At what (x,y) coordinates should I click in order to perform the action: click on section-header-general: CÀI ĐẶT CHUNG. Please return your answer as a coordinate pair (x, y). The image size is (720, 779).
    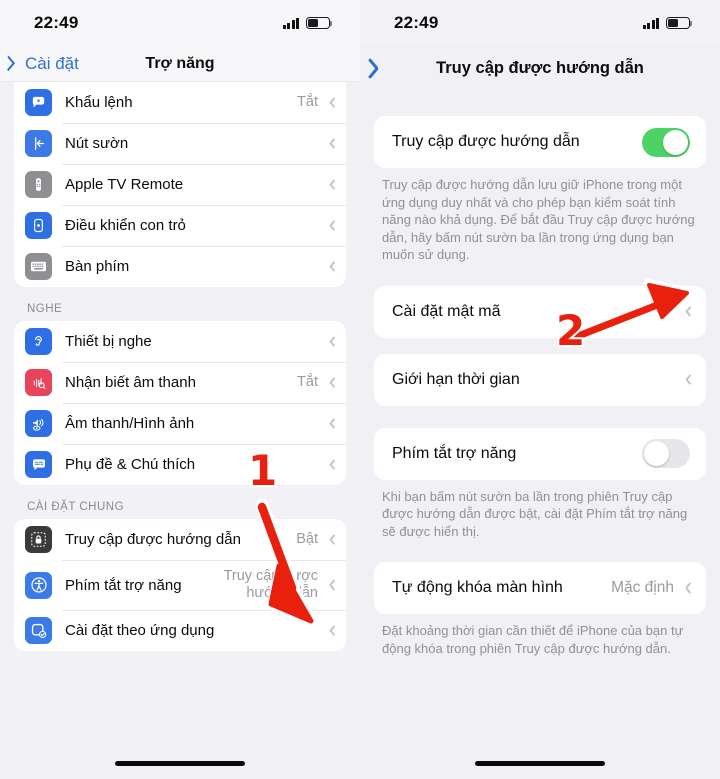
    Looking at the image, I should click on (76, 507).